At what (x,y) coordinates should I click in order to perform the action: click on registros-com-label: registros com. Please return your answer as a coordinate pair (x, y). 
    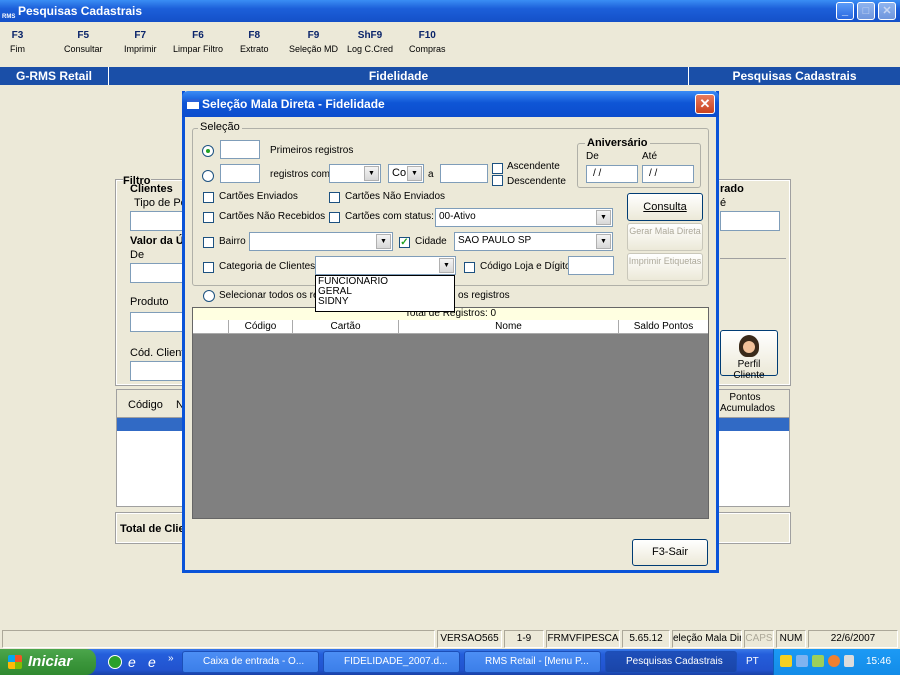
    Looking at the image, I should click on (300, 174).